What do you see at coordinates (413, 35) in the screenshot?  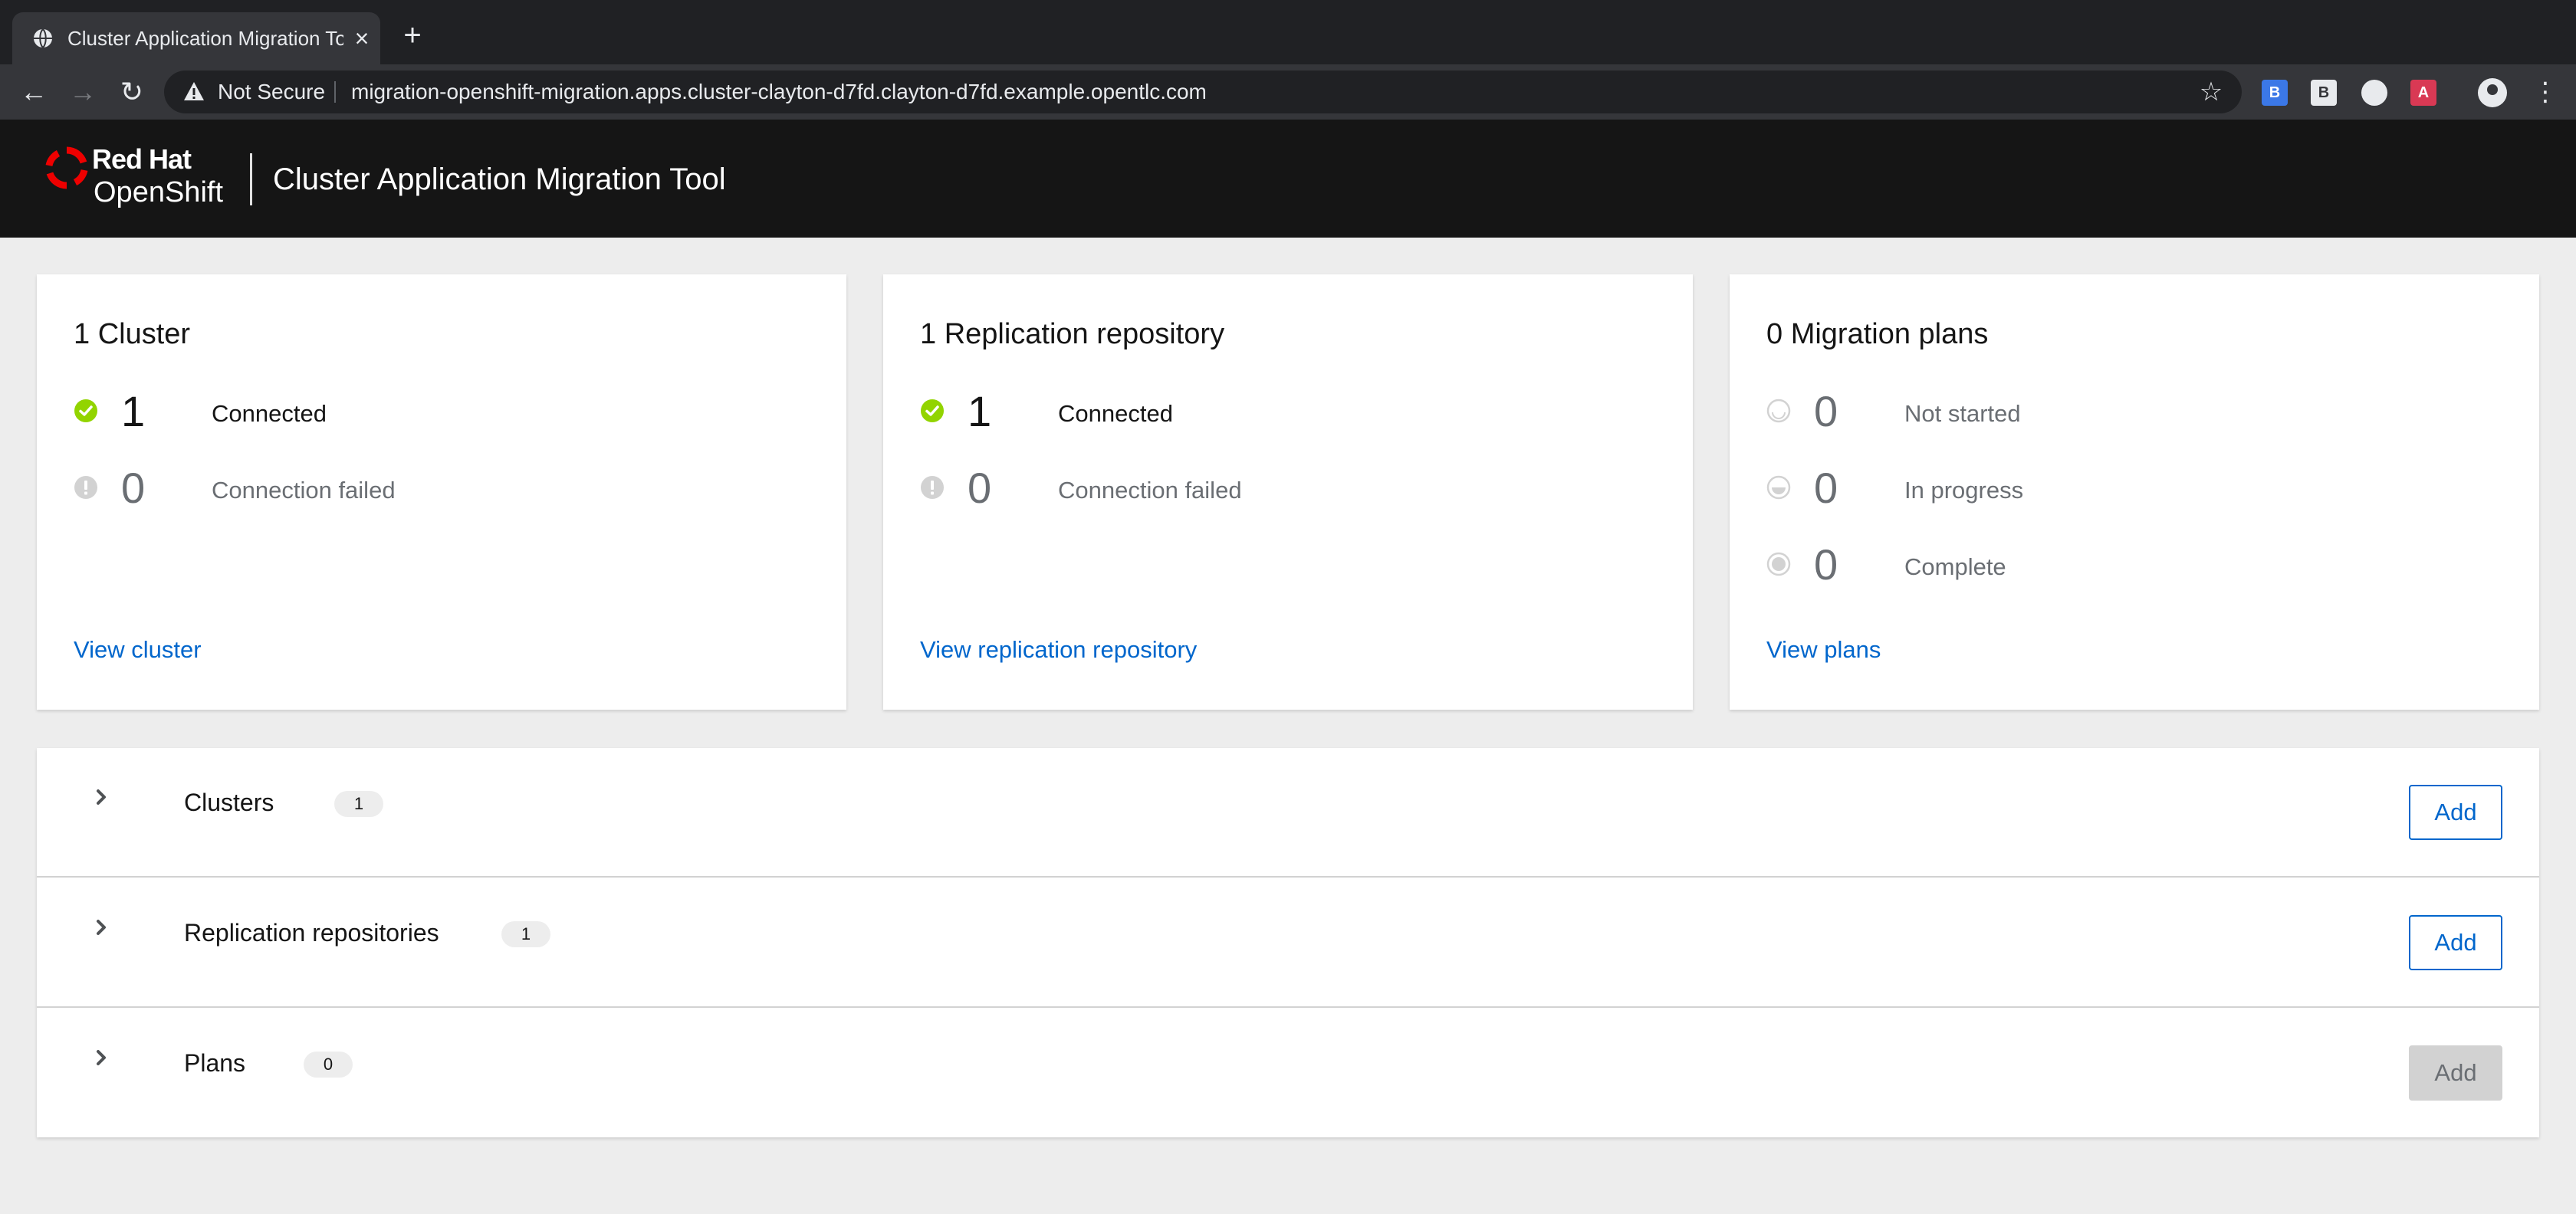 I see `new-tab-icon: +` at bounding box center [413, 35].